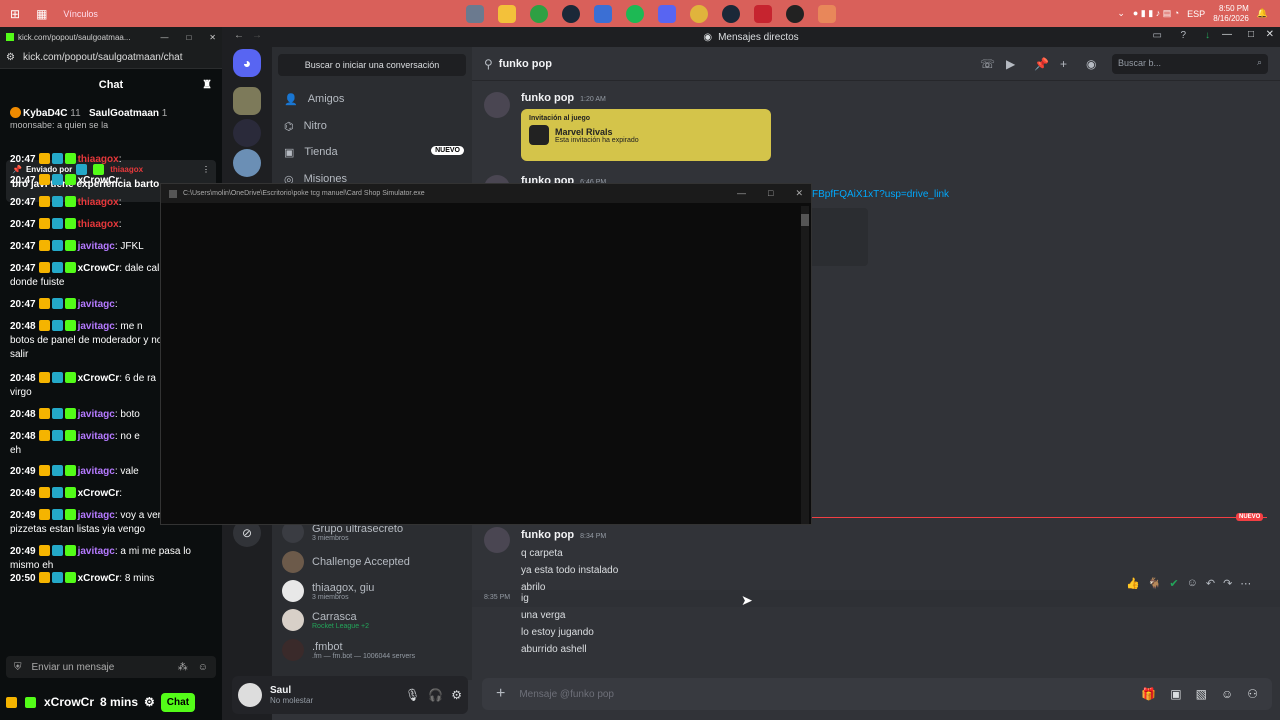  Describe the element at coordinates (500, 694) in the screenshot. I see `add-attachment-icon: +` at that location.